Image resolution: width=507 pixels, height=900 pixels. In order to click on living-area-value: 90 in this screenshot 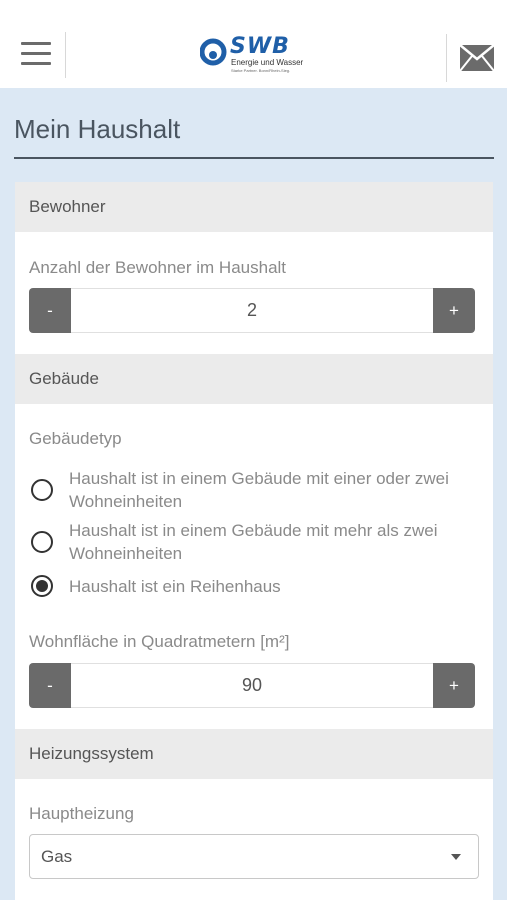, I will do `click(252, 685)`.